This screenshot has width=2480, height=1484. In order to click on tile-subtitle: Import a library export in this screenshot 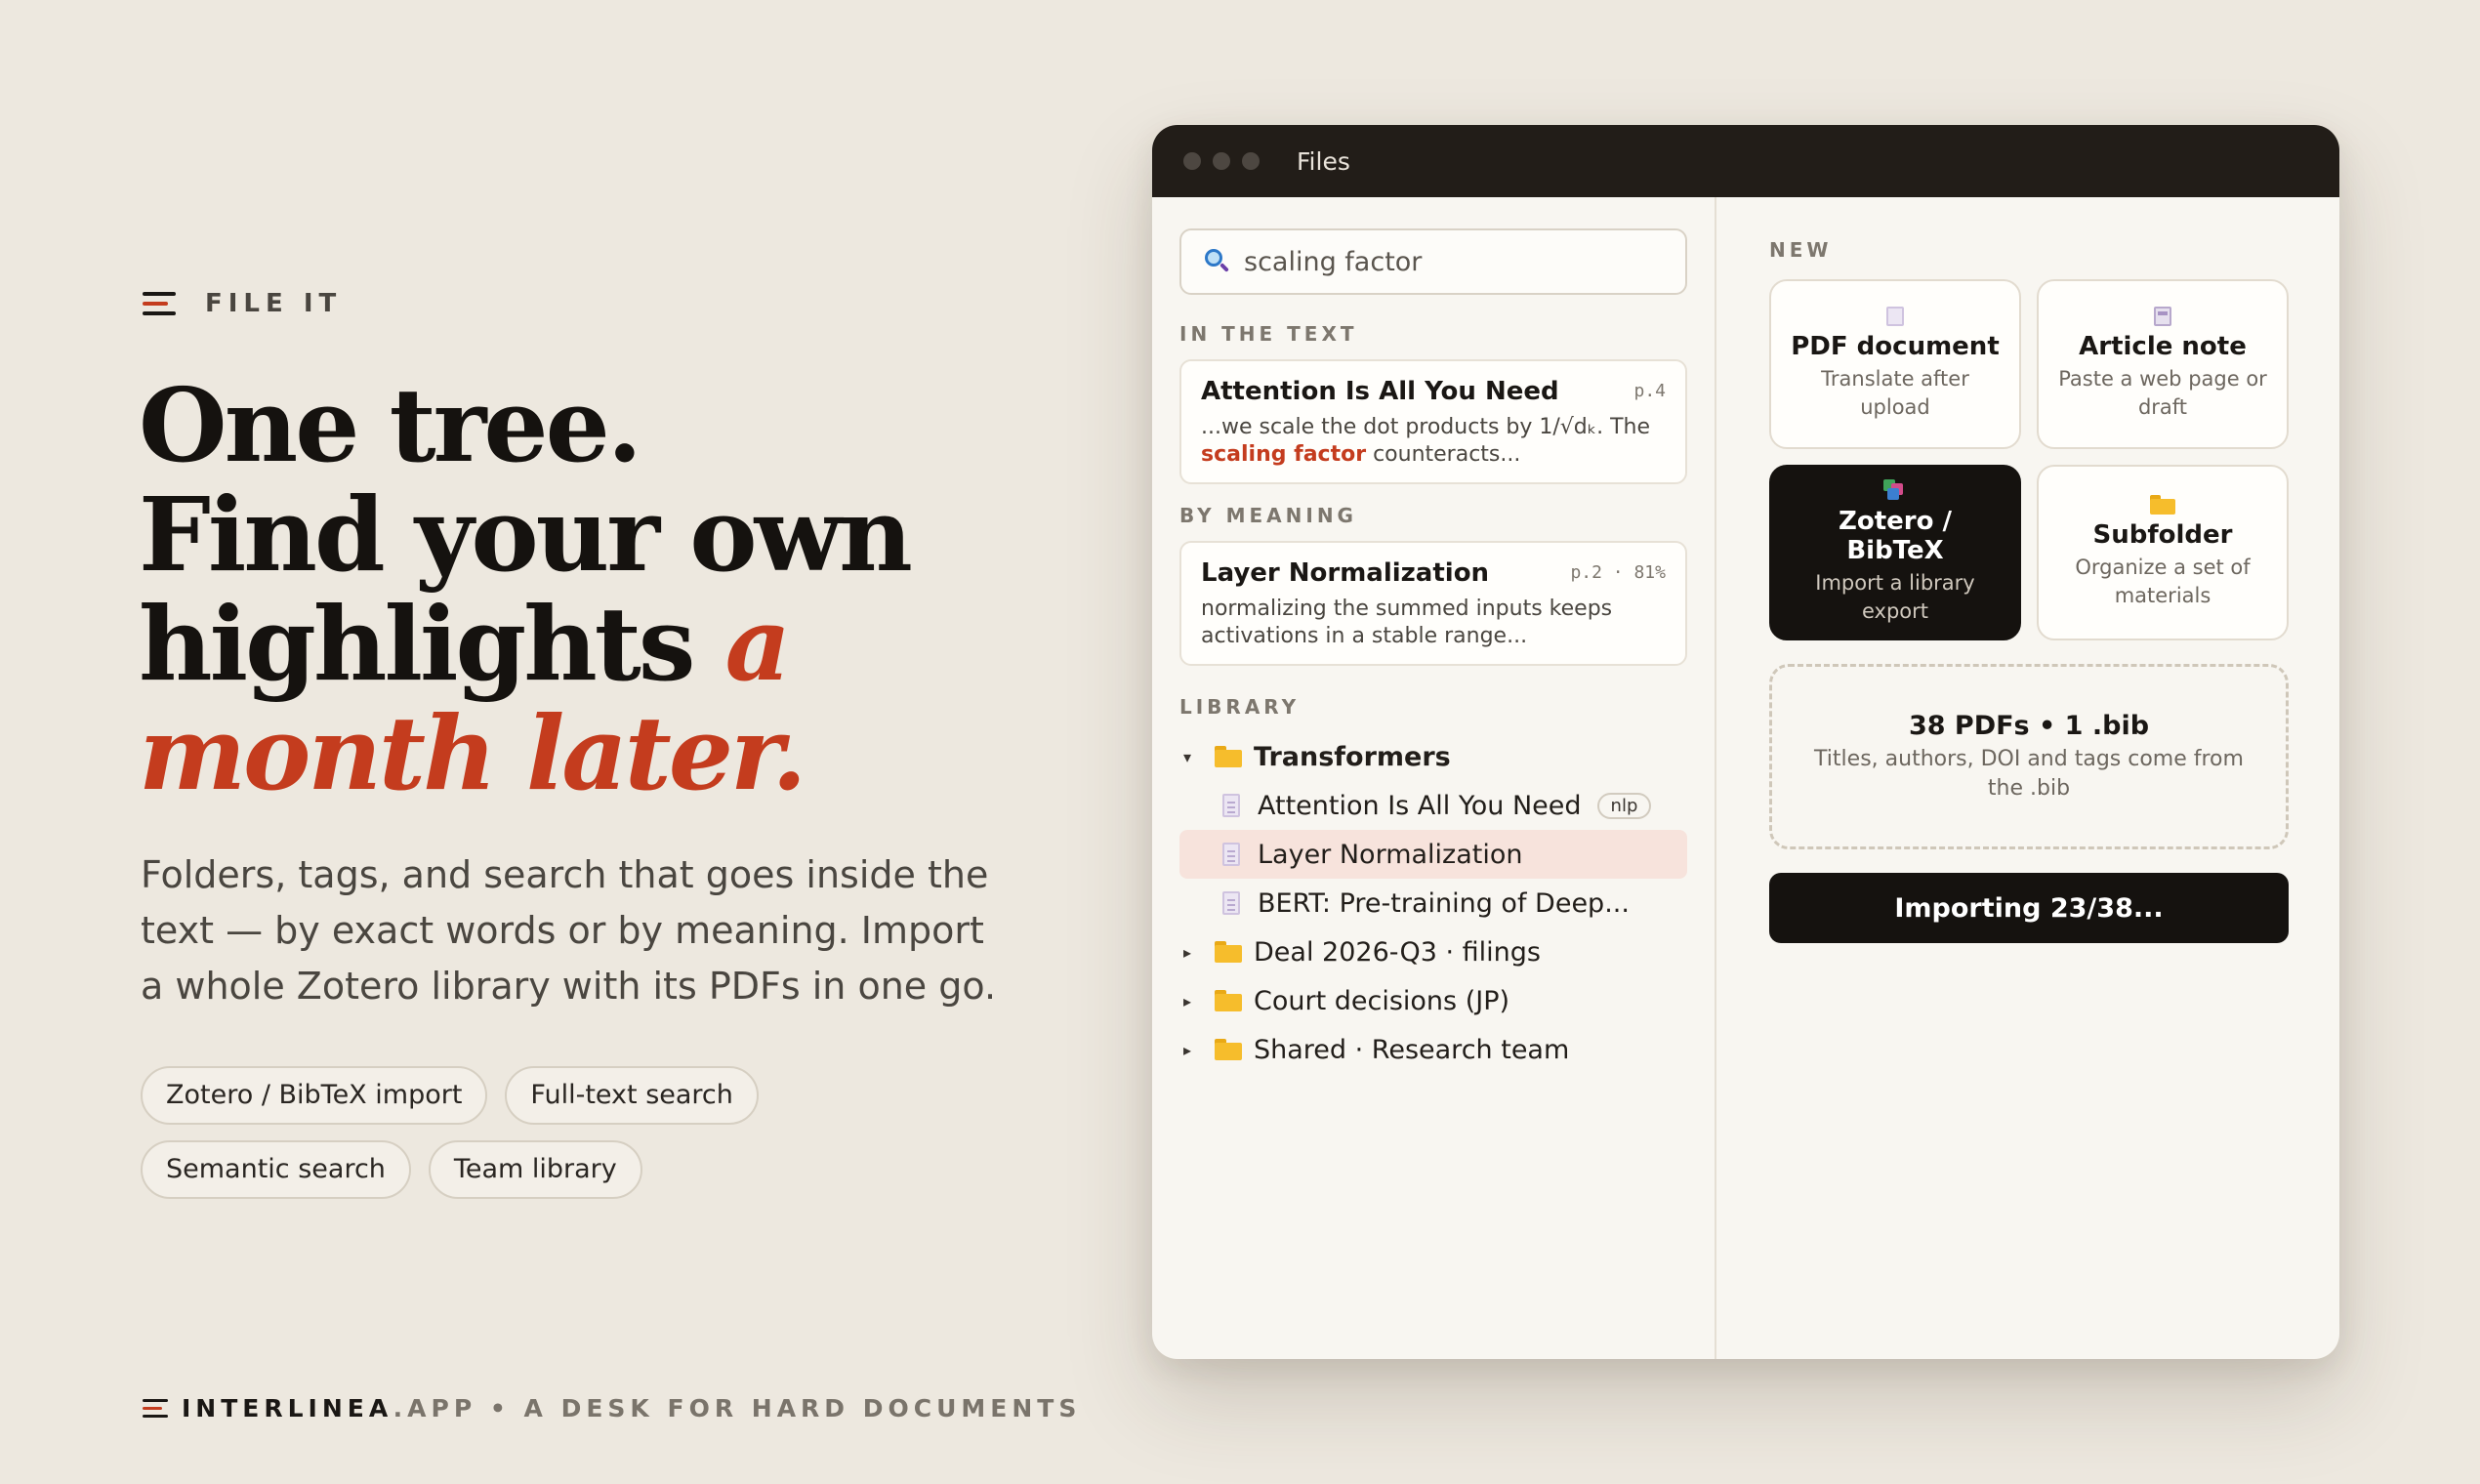, I will do `click(1895, 597)`.